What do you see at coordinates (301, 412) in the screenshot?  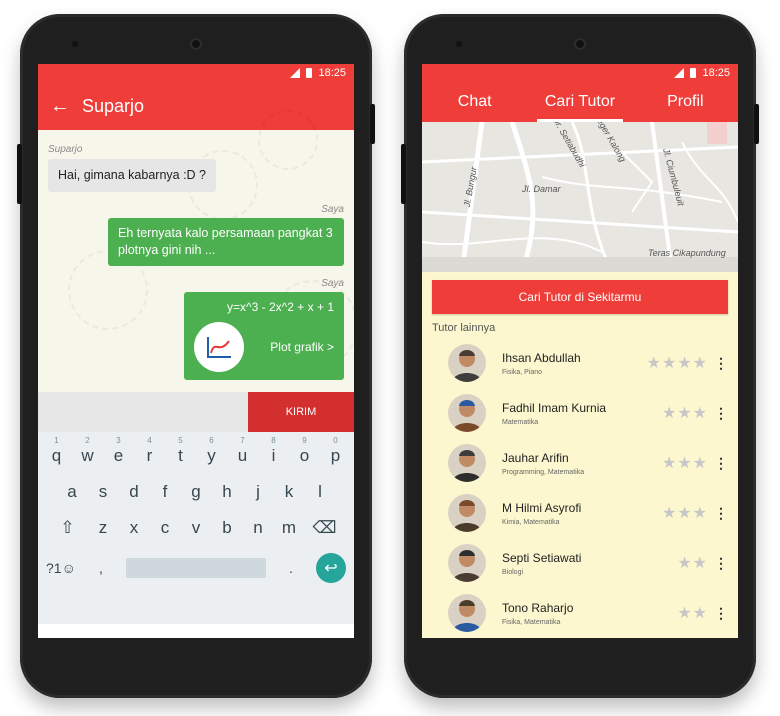 I see `send-button: KIRIM` at bounding box center [301, 412].